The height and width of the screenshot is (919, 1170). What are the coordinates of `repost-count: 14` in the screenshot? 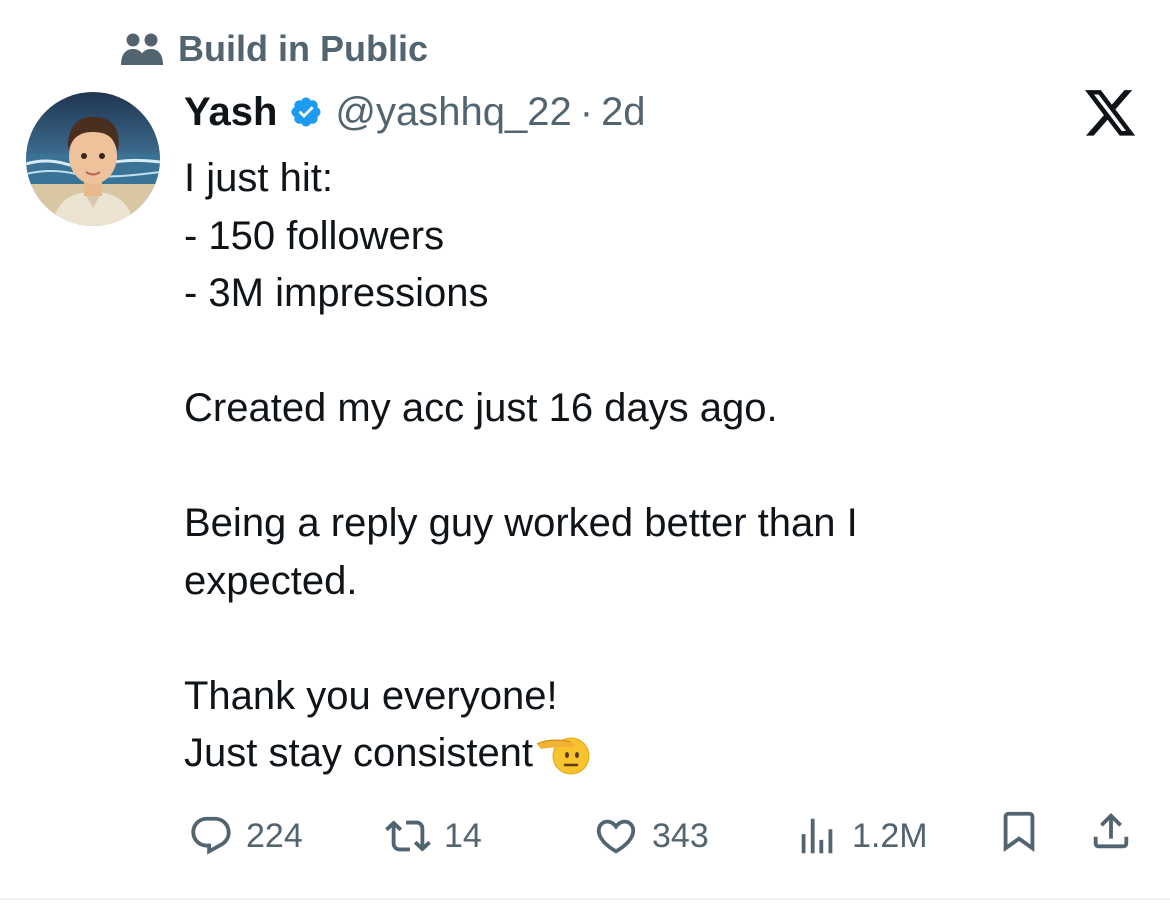 It's located at (463, 836).